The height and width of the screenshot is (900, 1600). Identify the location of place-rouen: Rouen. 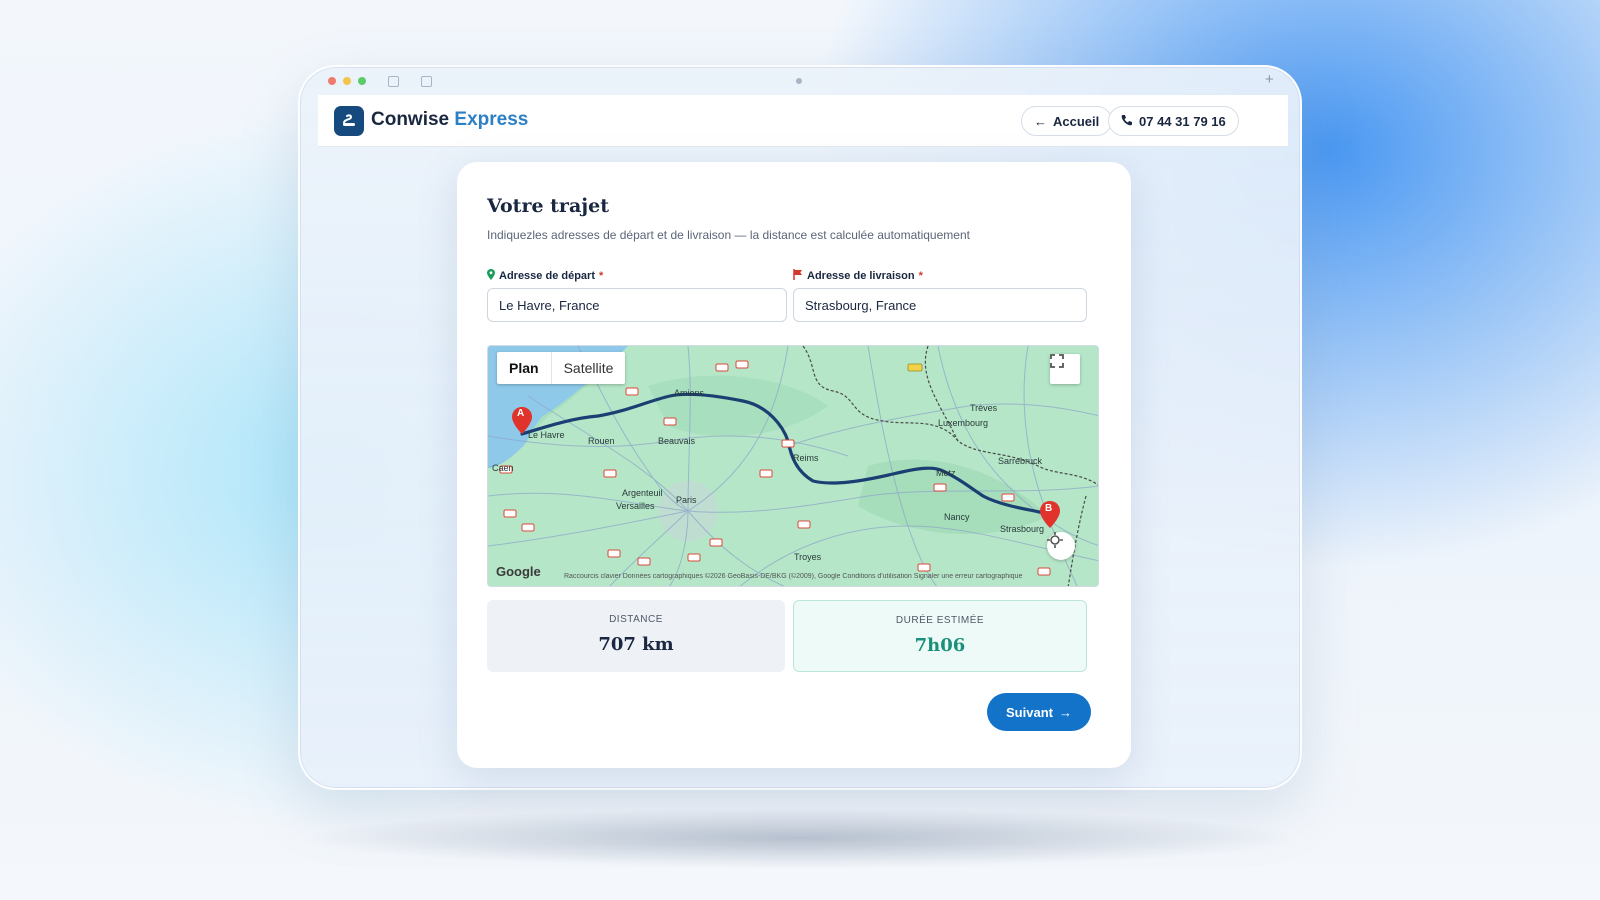
(601, 441).